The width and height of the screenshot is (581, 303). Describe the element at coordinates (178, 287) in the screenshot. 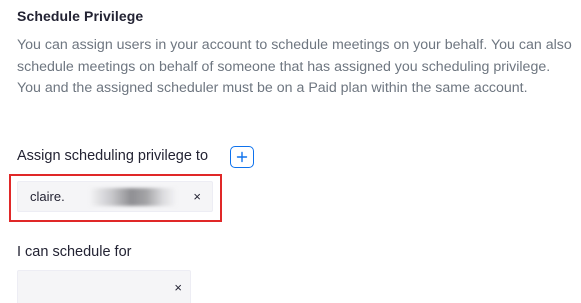

I see `remove-schedule-for-close-icon: ×` at that location.